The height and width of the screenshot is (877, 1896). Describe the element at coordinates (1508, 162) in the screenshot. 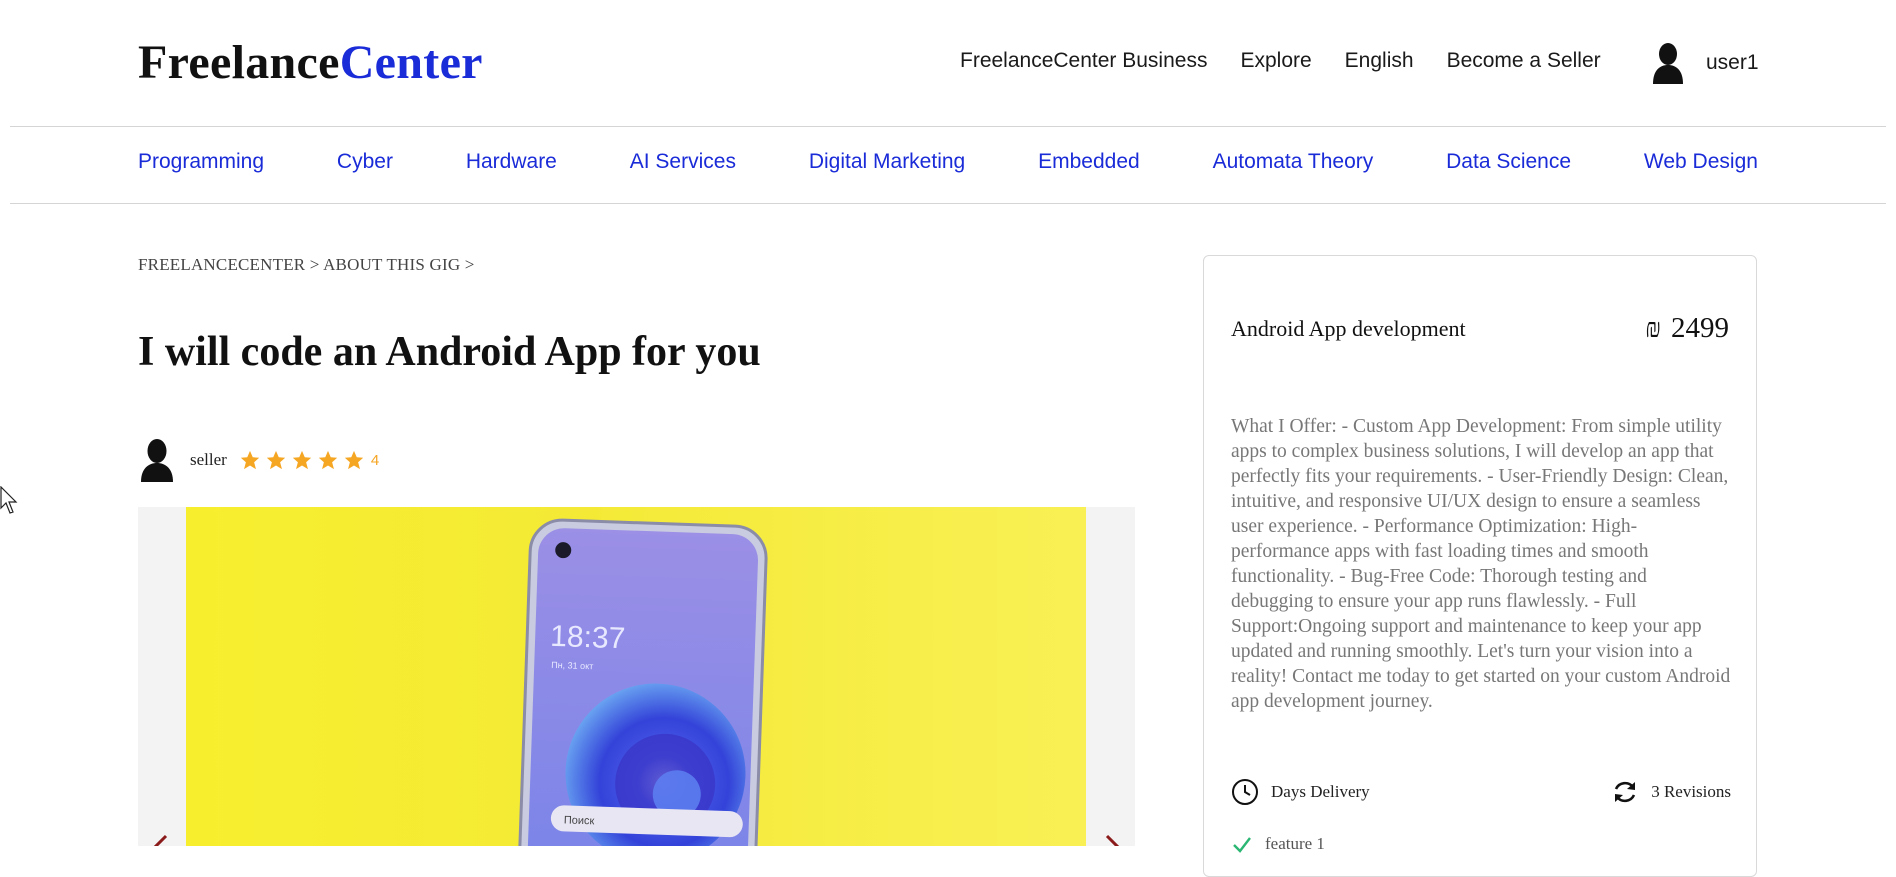

I see `category-data-science: Data Science` at that location.